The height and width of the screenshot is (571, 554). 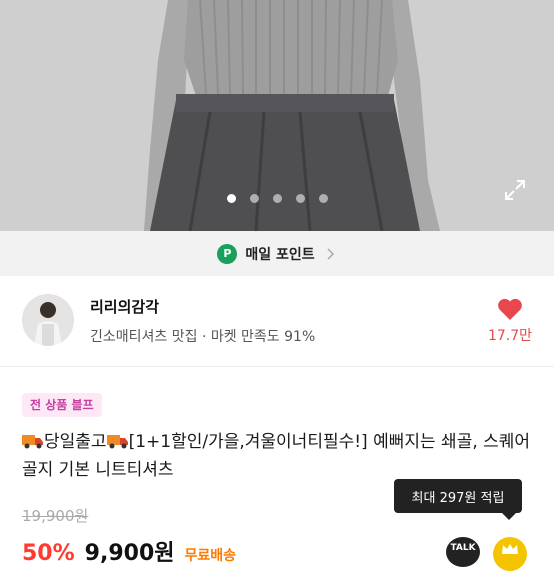 What do you see at coordinates (510, 549) in the screenshot?
I see `crown-coin-icon` at bounding box center [510, 549].